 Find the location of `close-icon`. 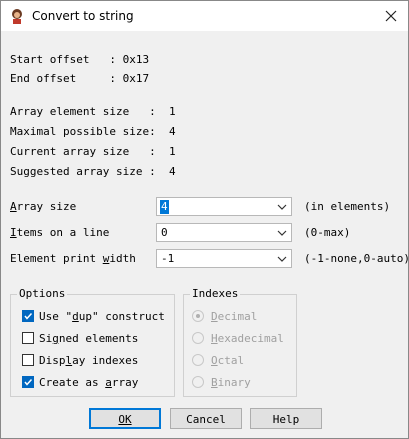

close-icon is located at coordinates (391, 16).